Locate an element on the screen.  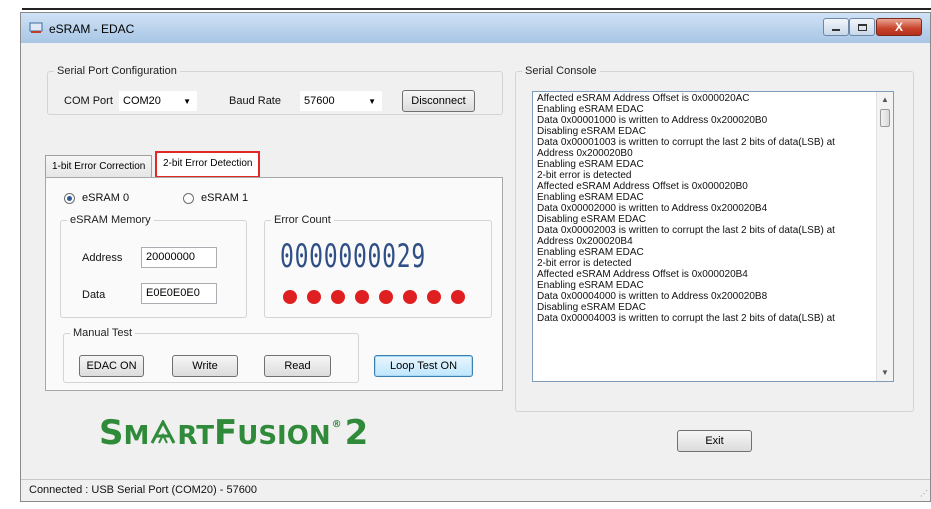
data-field: E0E0E0E0 is located at coordinates (179, 293).